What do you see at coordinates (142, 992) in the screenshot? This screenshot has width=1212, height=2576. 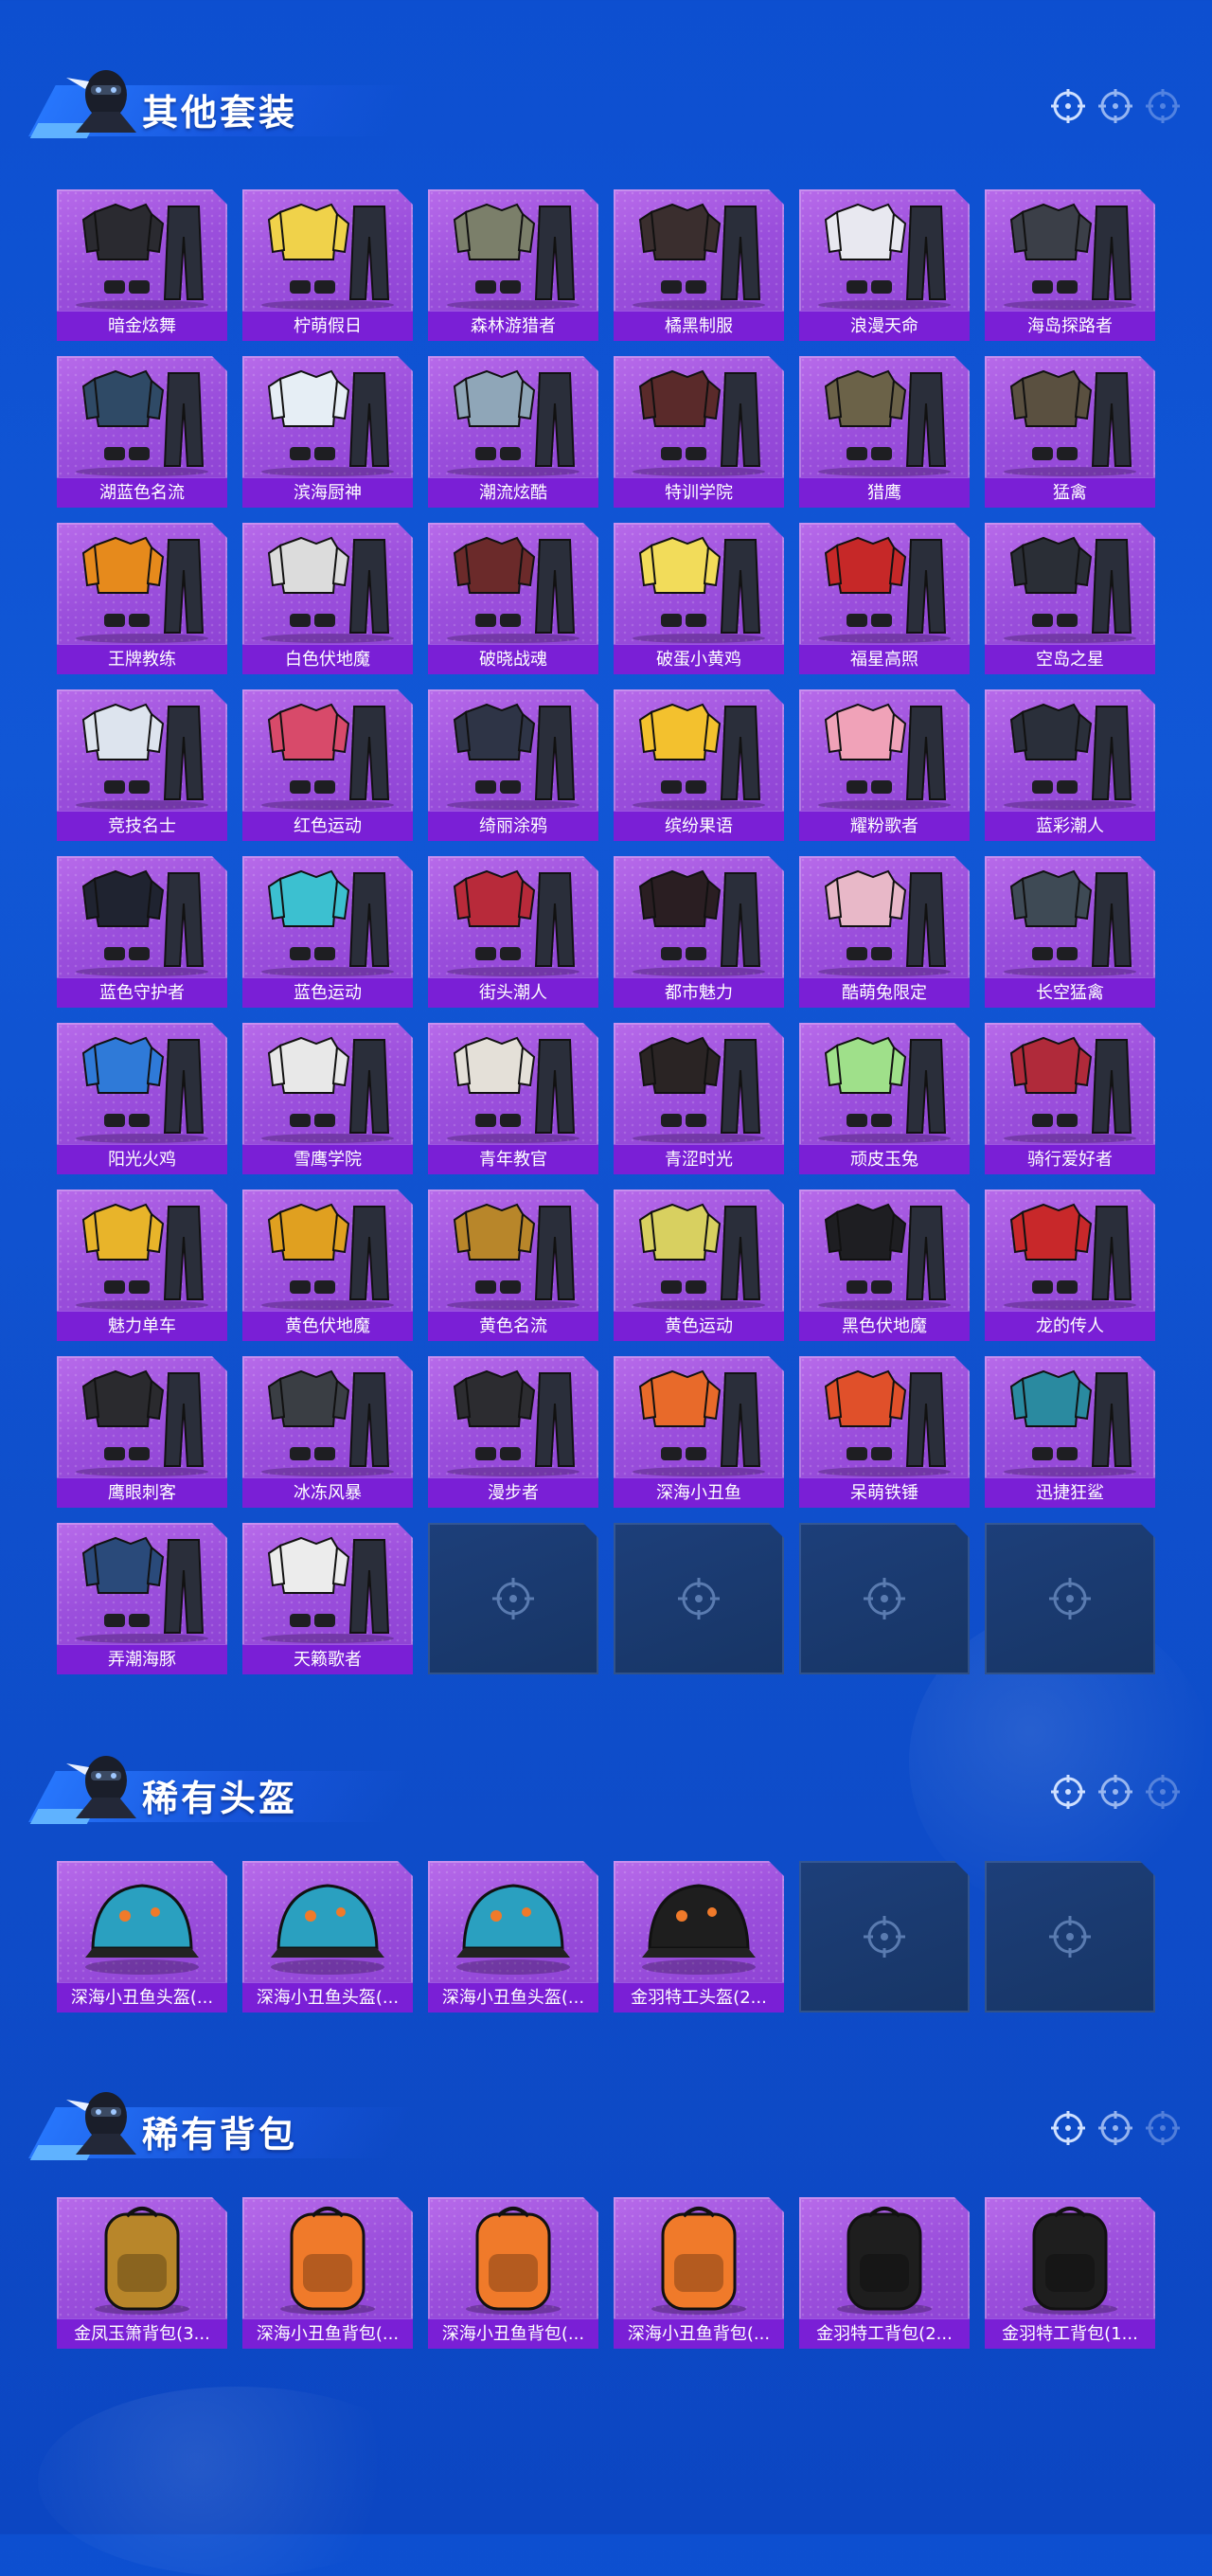 I see `item-label: 蓝色守护者` at bounding box center [142, 992].